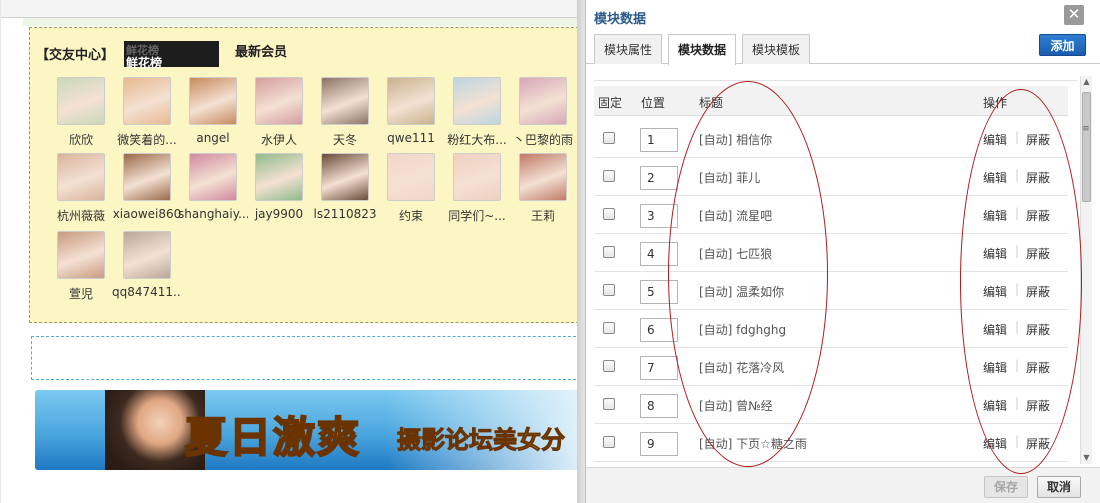  I want to click on member-name: 杭州薇薇, so click(81, 215).